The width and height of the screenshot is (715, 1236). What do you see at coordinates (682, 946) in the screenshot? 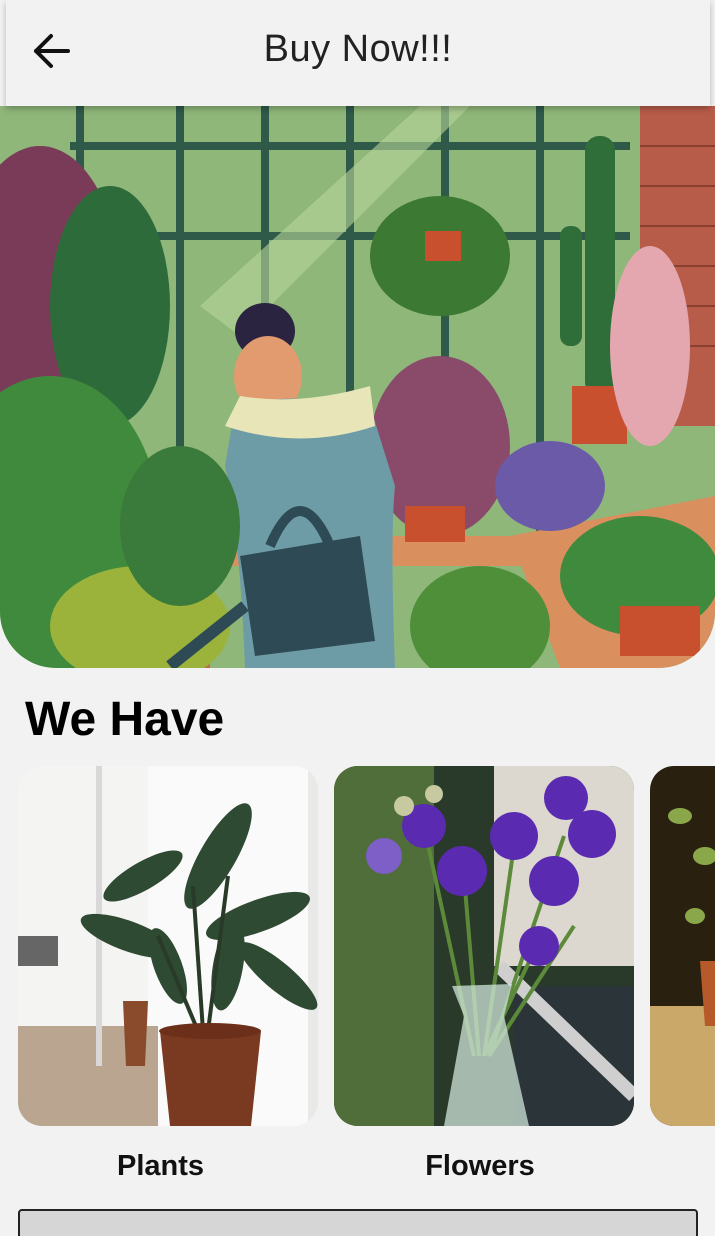
I see `third-category-card` at bounding box center [682, 946].